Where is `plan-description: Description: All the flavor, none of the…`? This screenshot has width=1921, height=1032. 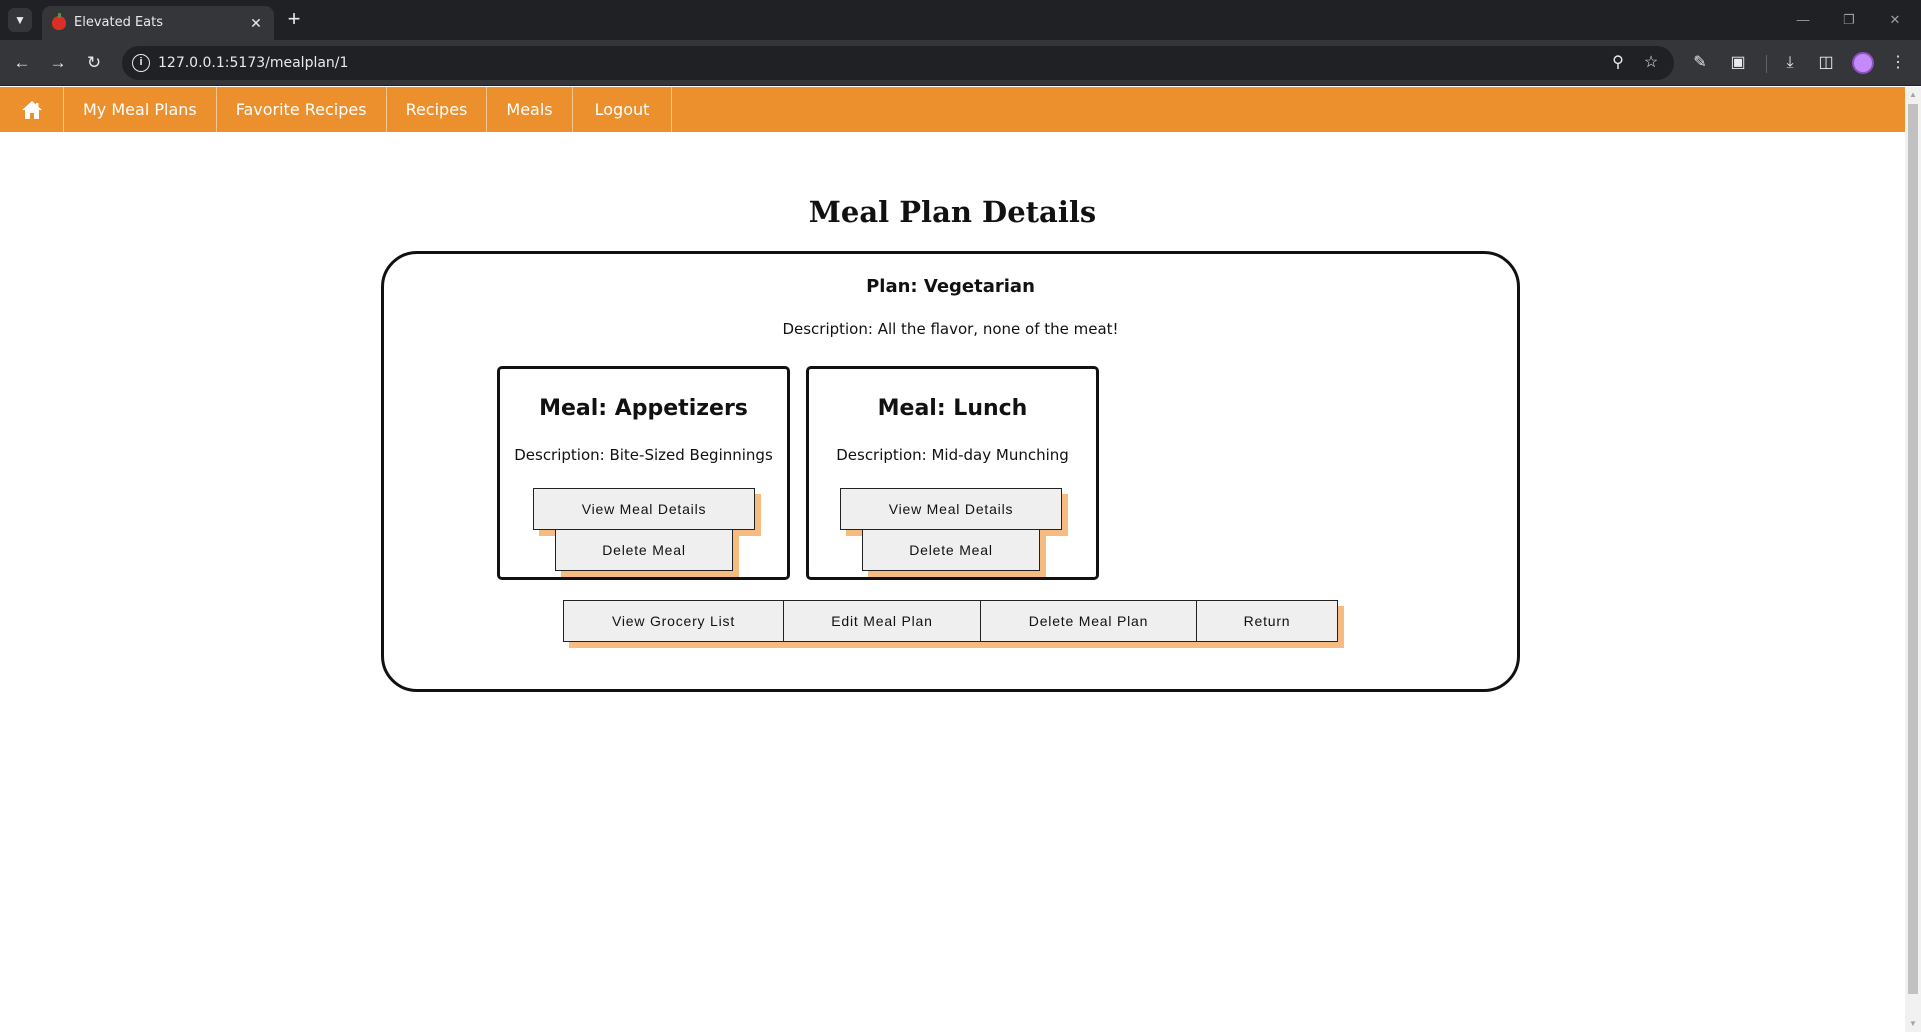
plan-description: Description: All the flavor, none of the… is located at coordinates (950, 329).